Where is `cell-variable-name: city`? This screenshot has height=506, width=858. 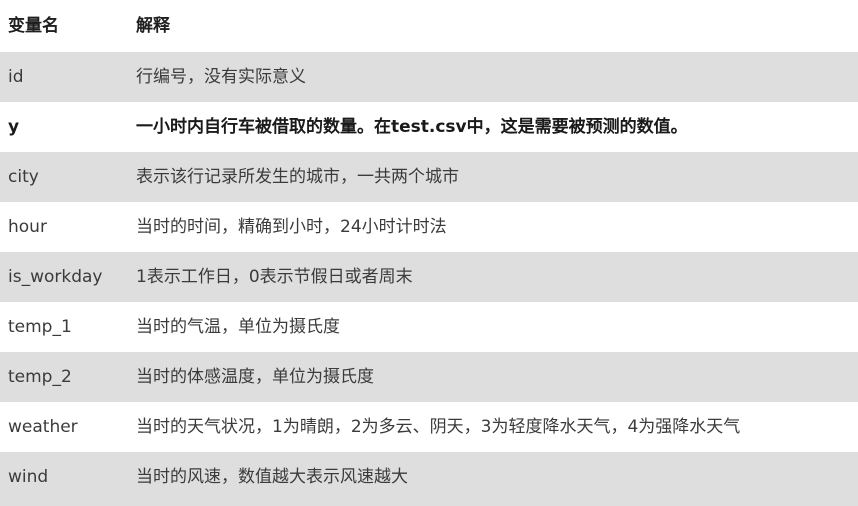 cell-variable-name: city is located at coordinates (64, 177).